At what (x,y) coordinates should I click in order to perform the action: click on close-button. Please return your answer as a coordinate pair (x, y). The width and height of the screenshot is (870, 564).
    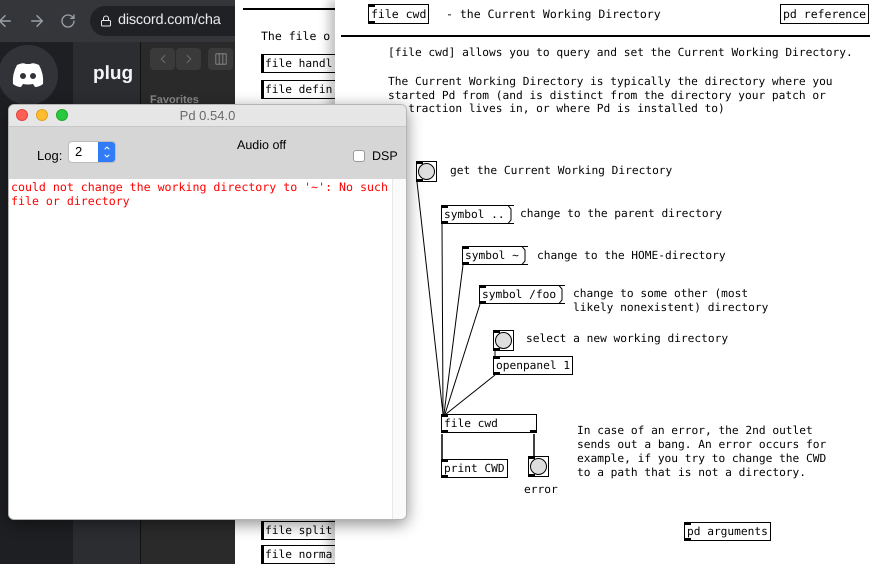
    Looking at the image, I should click on (22, 115).